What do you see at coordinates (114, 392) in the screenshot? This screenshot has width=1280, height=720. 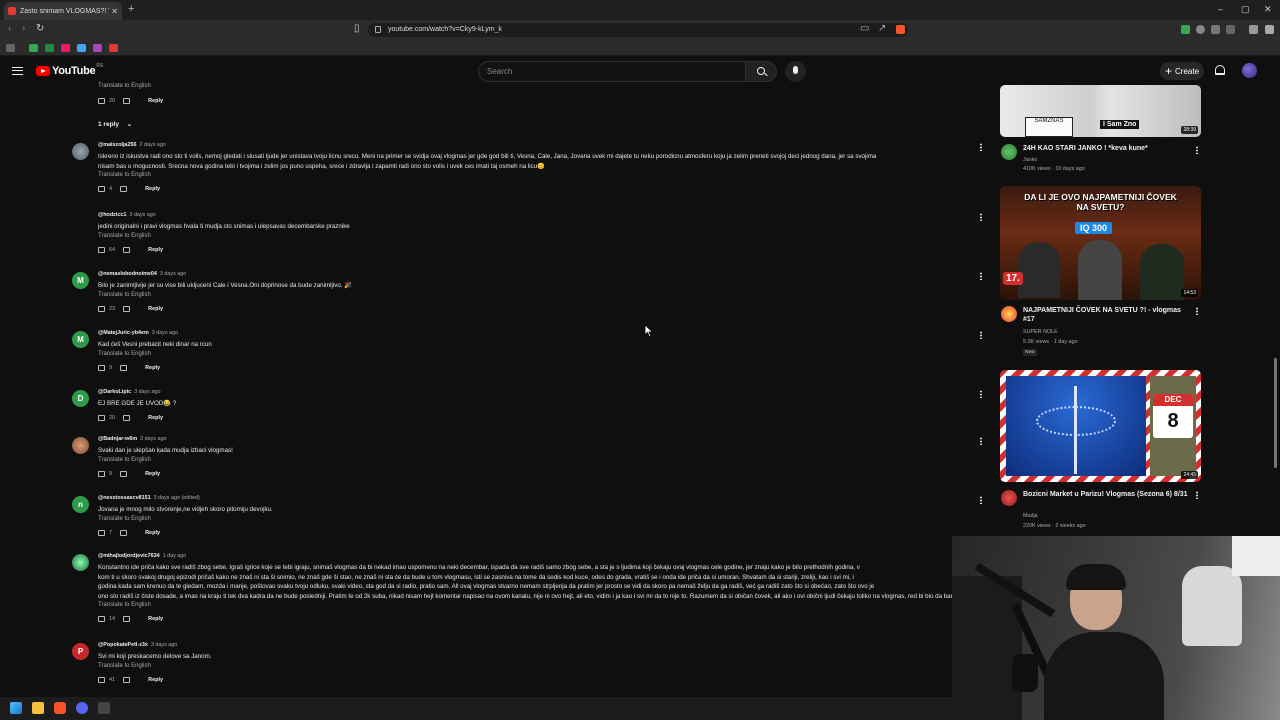 I see `commenter-handle: @DarkoLipic` at bounding box center [114, 392].